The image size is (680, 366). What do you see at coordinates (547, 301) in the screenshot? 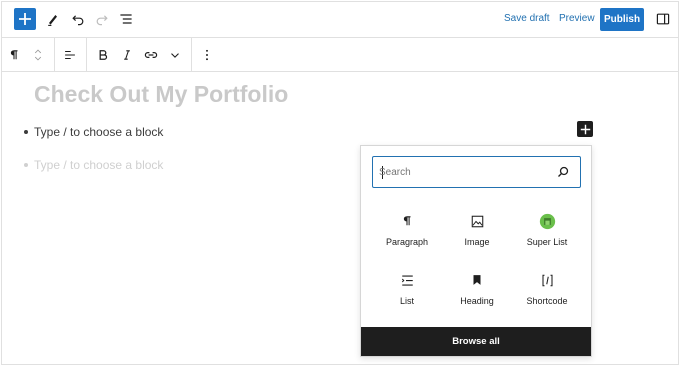
I see `block-label: Shortcode` at bounding box center [547, 301].